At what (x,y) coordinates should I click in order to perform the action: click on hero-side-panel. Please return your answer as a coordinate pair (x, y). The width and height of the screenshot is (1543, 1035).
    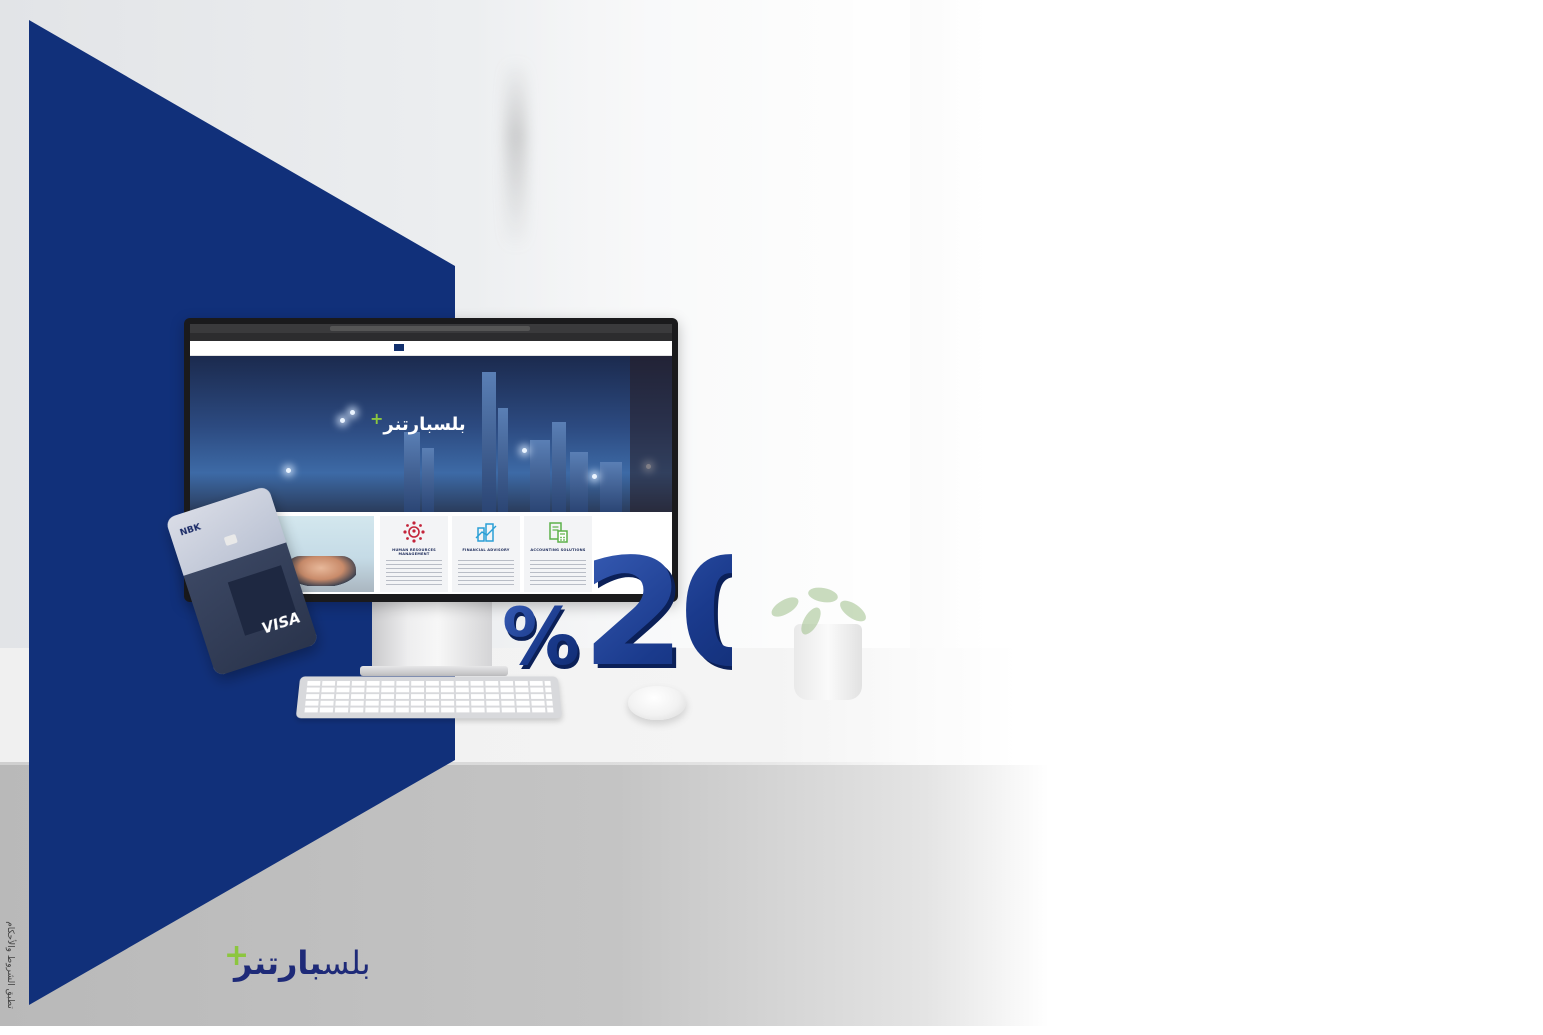
    Looking at the image, I should click on (651, 434).